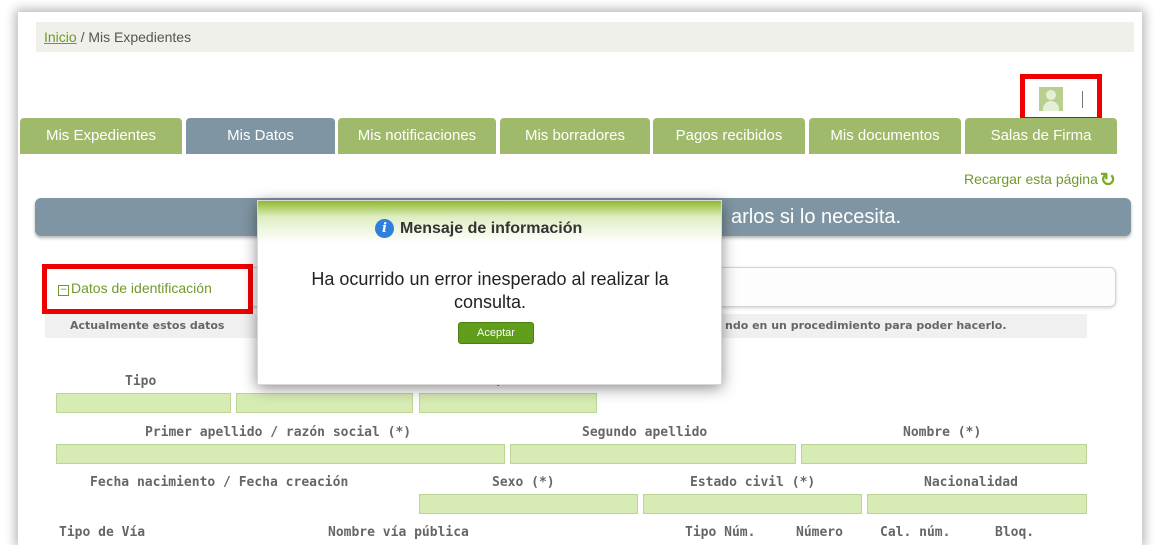 The height and width of the screenshot is (545, 1156). I want to click on label-sexo: Sexo (*), so click(523, 482).